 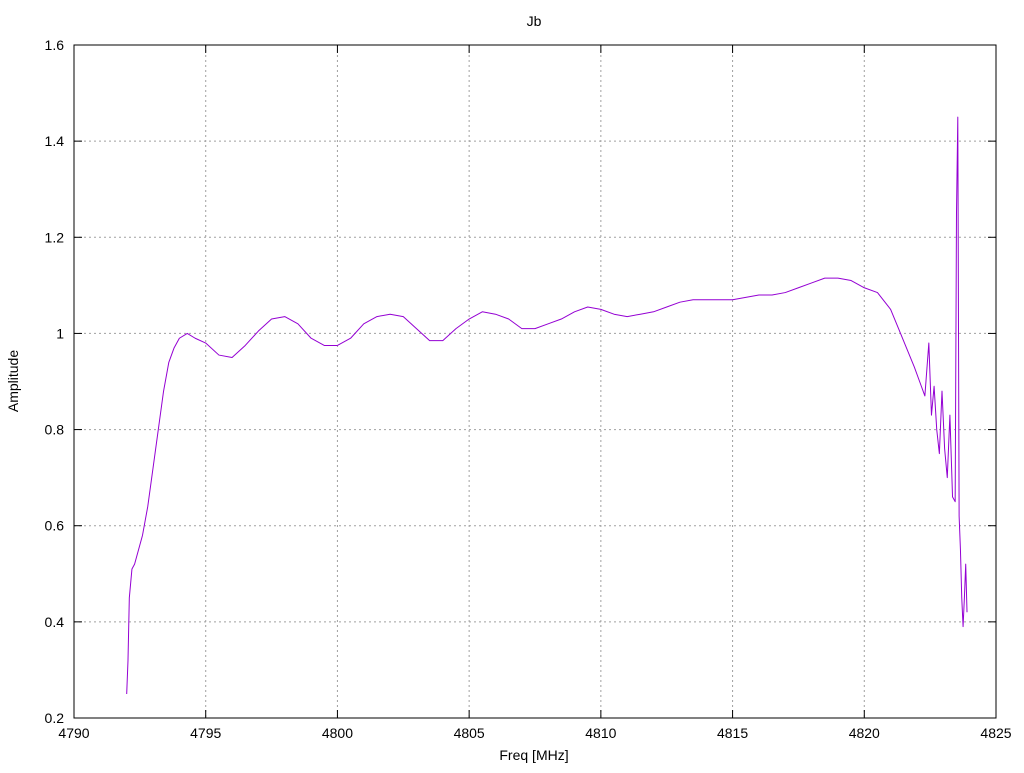 I want to click on x-tick-label: 4820, so click(x=864, y=733).